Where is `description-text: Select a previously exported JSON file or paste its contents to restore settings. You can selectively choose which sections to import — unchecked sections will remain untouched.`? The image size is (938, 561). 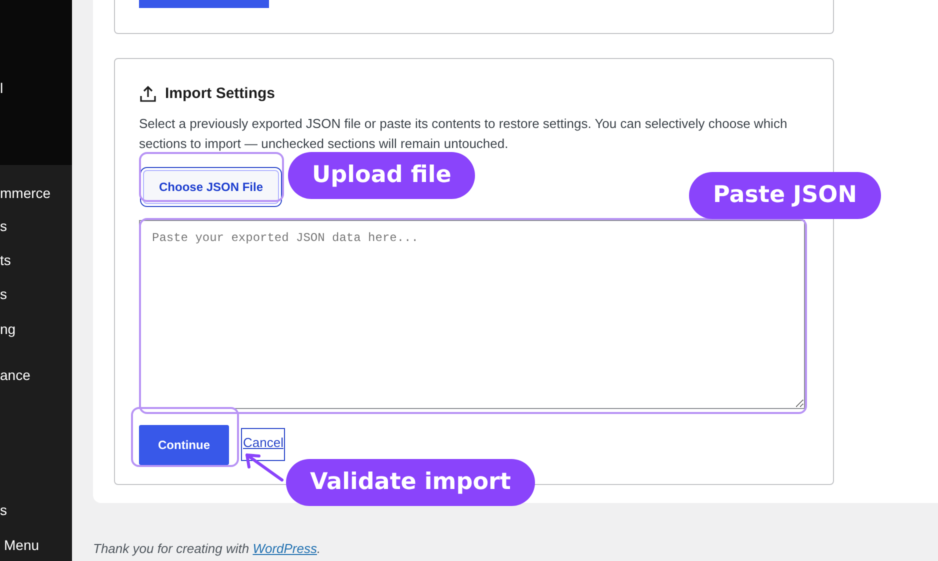
description-text: Select a previously exported JSON file or paste its contents to restore settings. You can selectively choose which sections to import — unchecked sections will remain untouched. is located at coordinates (463, 133).